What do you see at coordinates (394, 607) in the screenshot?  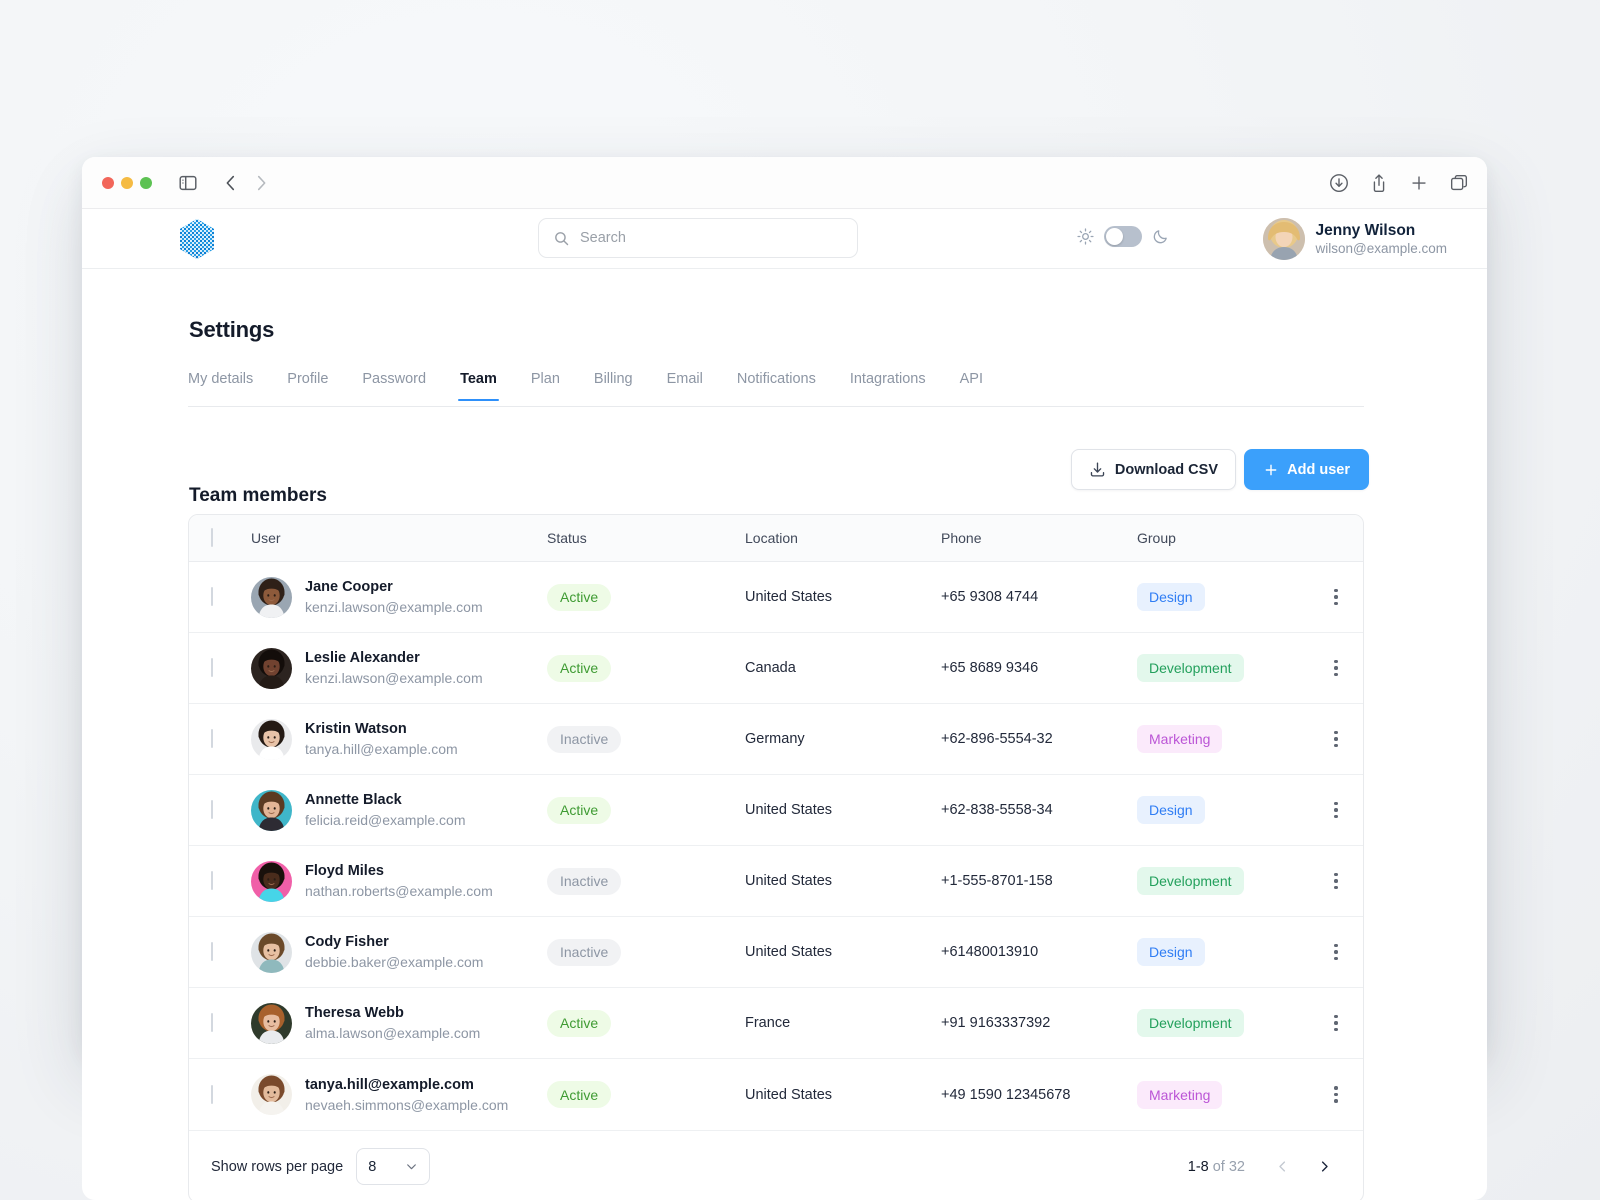 I see `user-email: kenzi.lawson@example.com` at bounding box center [394, 607].